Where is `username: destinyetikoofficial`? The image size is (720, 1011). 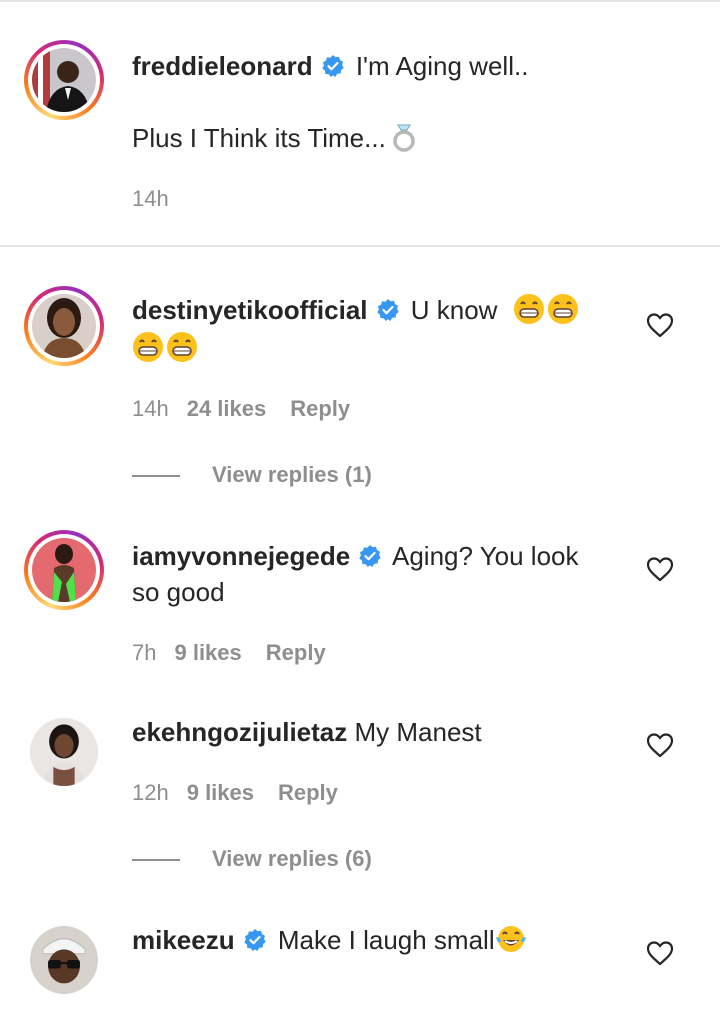 username: destinyetikoofficial is located at coordinates (250, 310).